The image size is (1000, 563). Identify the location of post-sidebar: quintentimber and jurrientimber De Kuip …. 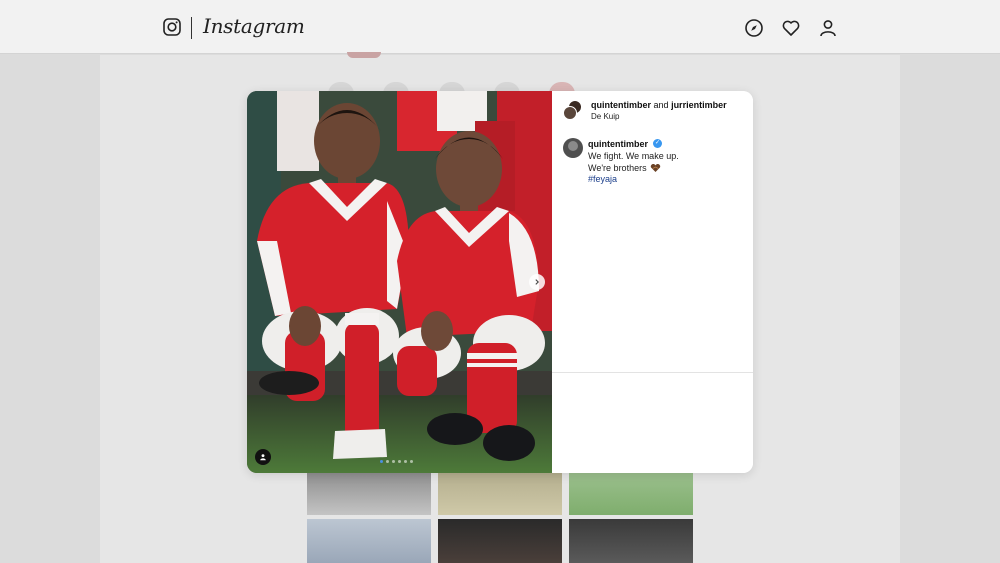
(652, 282).